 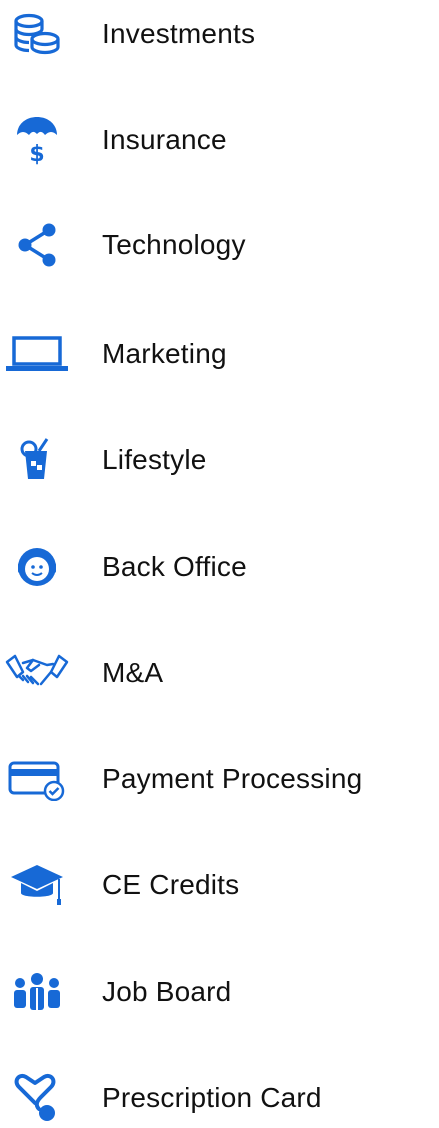 I want to click on menu-item-insurance: $ Insurance, so click(x=219, y=140).